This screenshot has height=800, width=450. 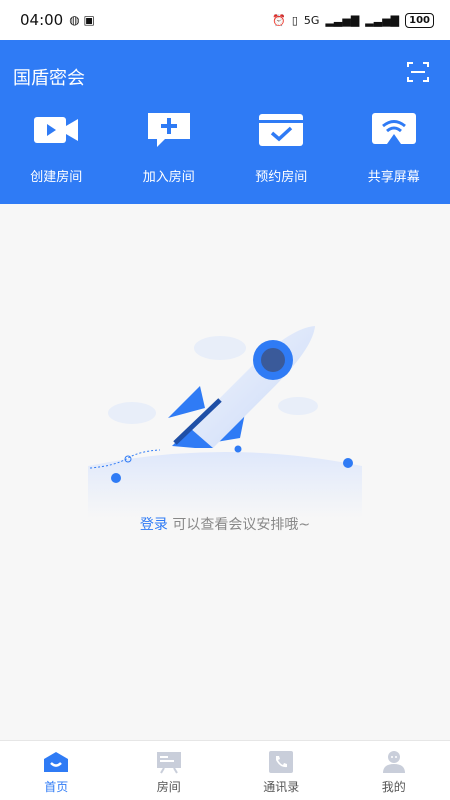 I want to click on empty-state-text: 登录 可以查看会议安排哦~, so click(x=225, y=524).